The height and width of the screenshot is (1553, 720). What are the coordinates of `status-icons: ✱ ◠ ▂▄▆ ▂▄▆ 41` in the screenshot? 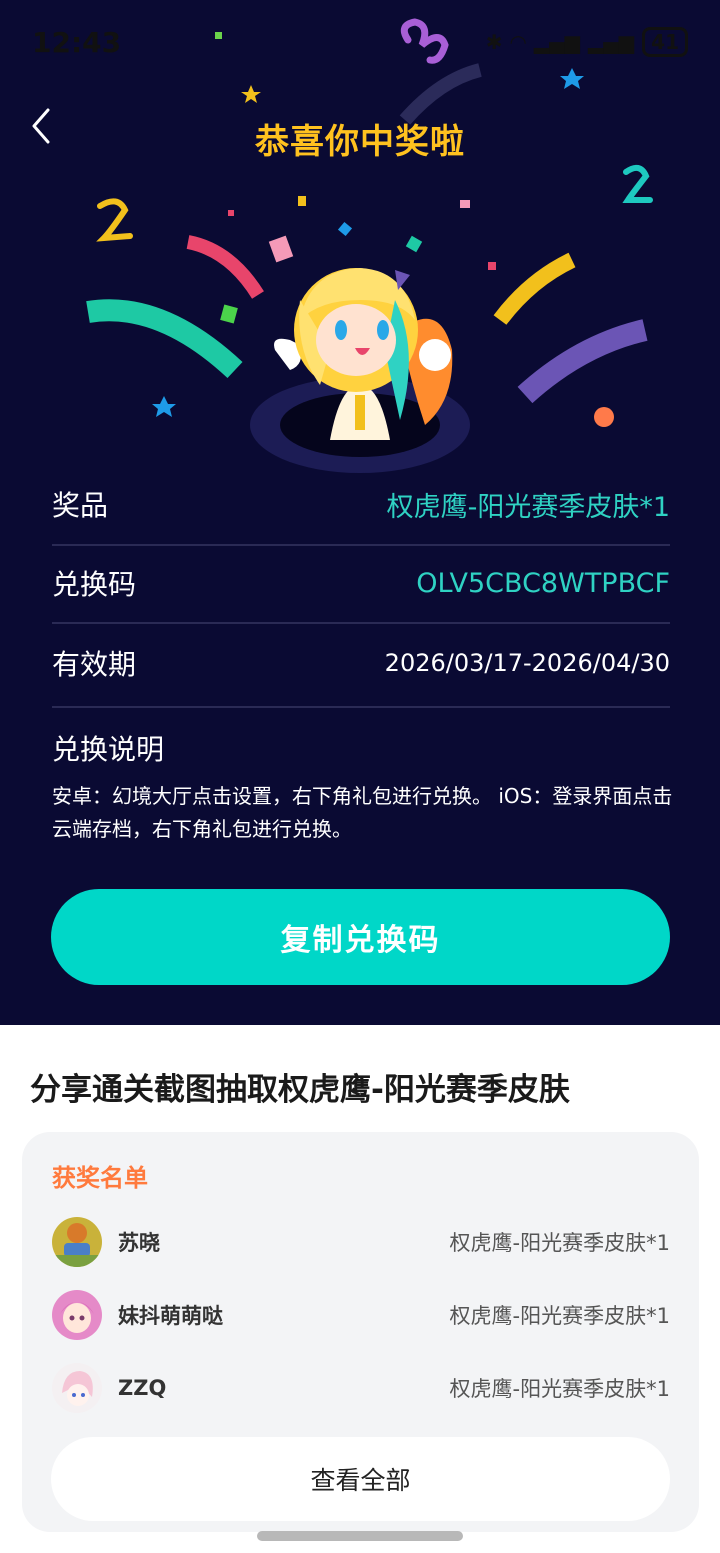 It's located at (587, 42).